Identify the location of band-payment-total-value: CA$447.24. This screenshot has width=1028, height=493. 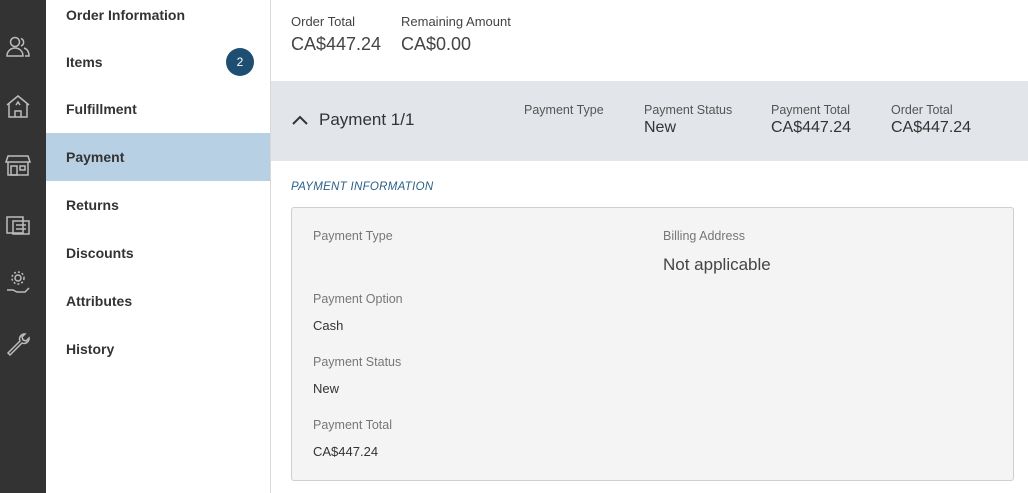
(811, 127).